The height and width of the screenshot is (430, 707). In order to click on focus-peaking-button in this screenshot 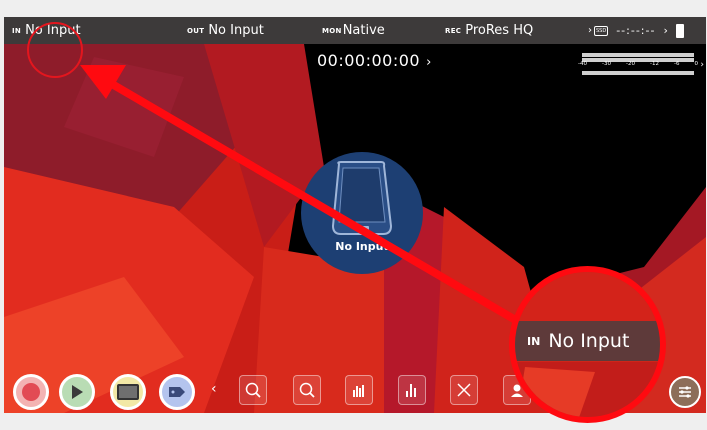, I will do `click(464, 390)`.